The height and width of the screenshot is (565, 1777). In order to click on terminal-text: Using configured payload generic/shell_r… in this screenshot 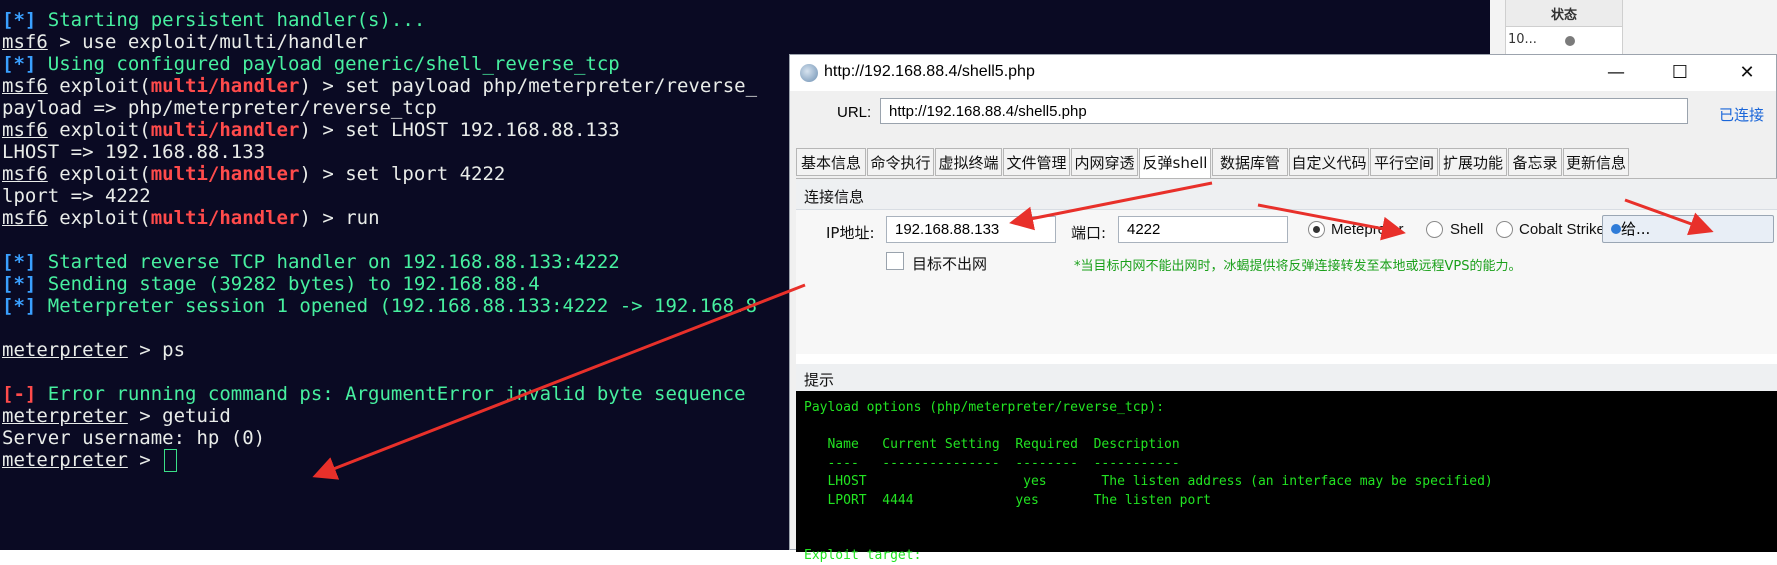, I will do `click(328, 64)`.